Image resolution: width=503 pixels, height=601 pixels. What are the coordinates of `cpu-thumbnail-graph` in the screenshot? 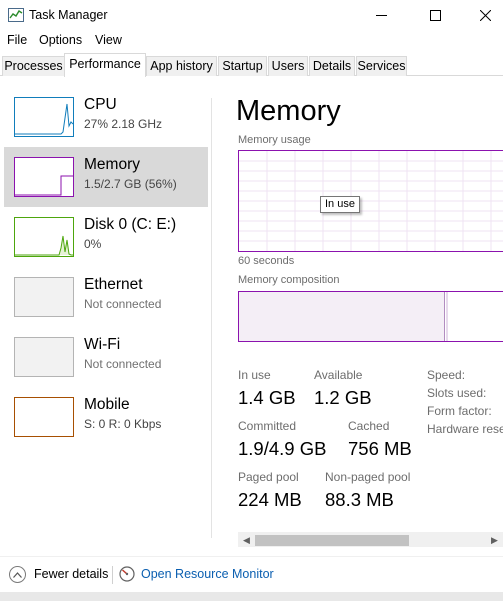 It's located at (44, 117).